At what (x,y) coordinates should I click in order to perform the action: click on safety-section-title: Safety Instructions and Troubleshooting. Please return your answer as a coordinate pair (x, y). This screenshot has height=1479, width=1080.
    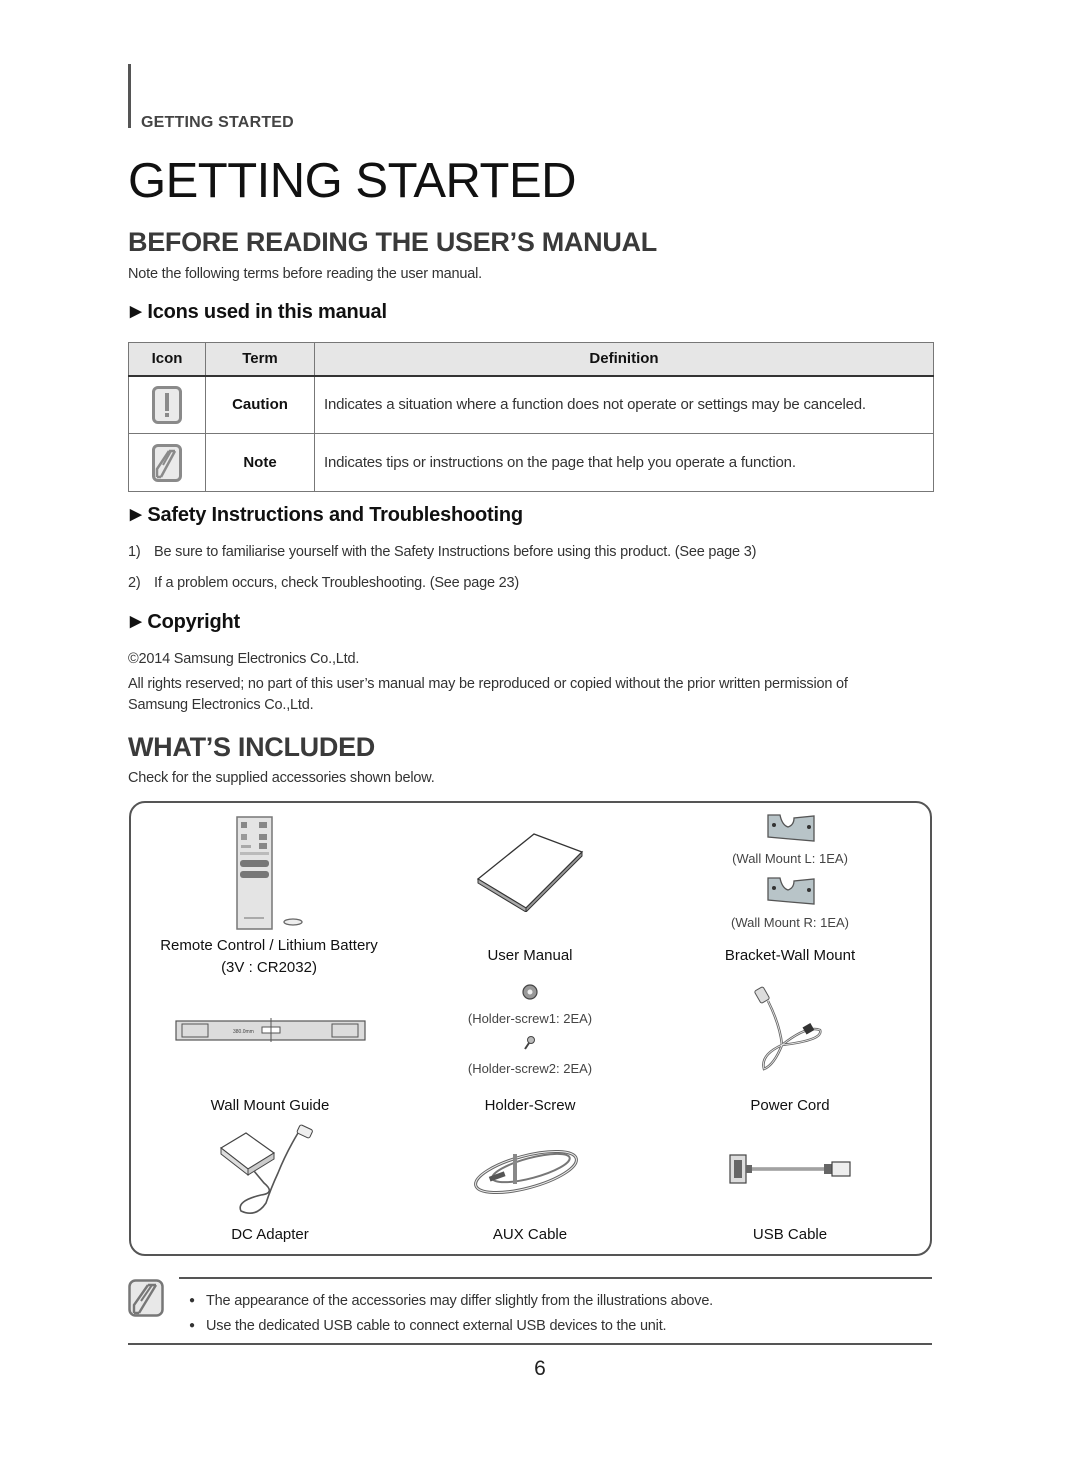
    Looking at the image, I should click on (335, 515).